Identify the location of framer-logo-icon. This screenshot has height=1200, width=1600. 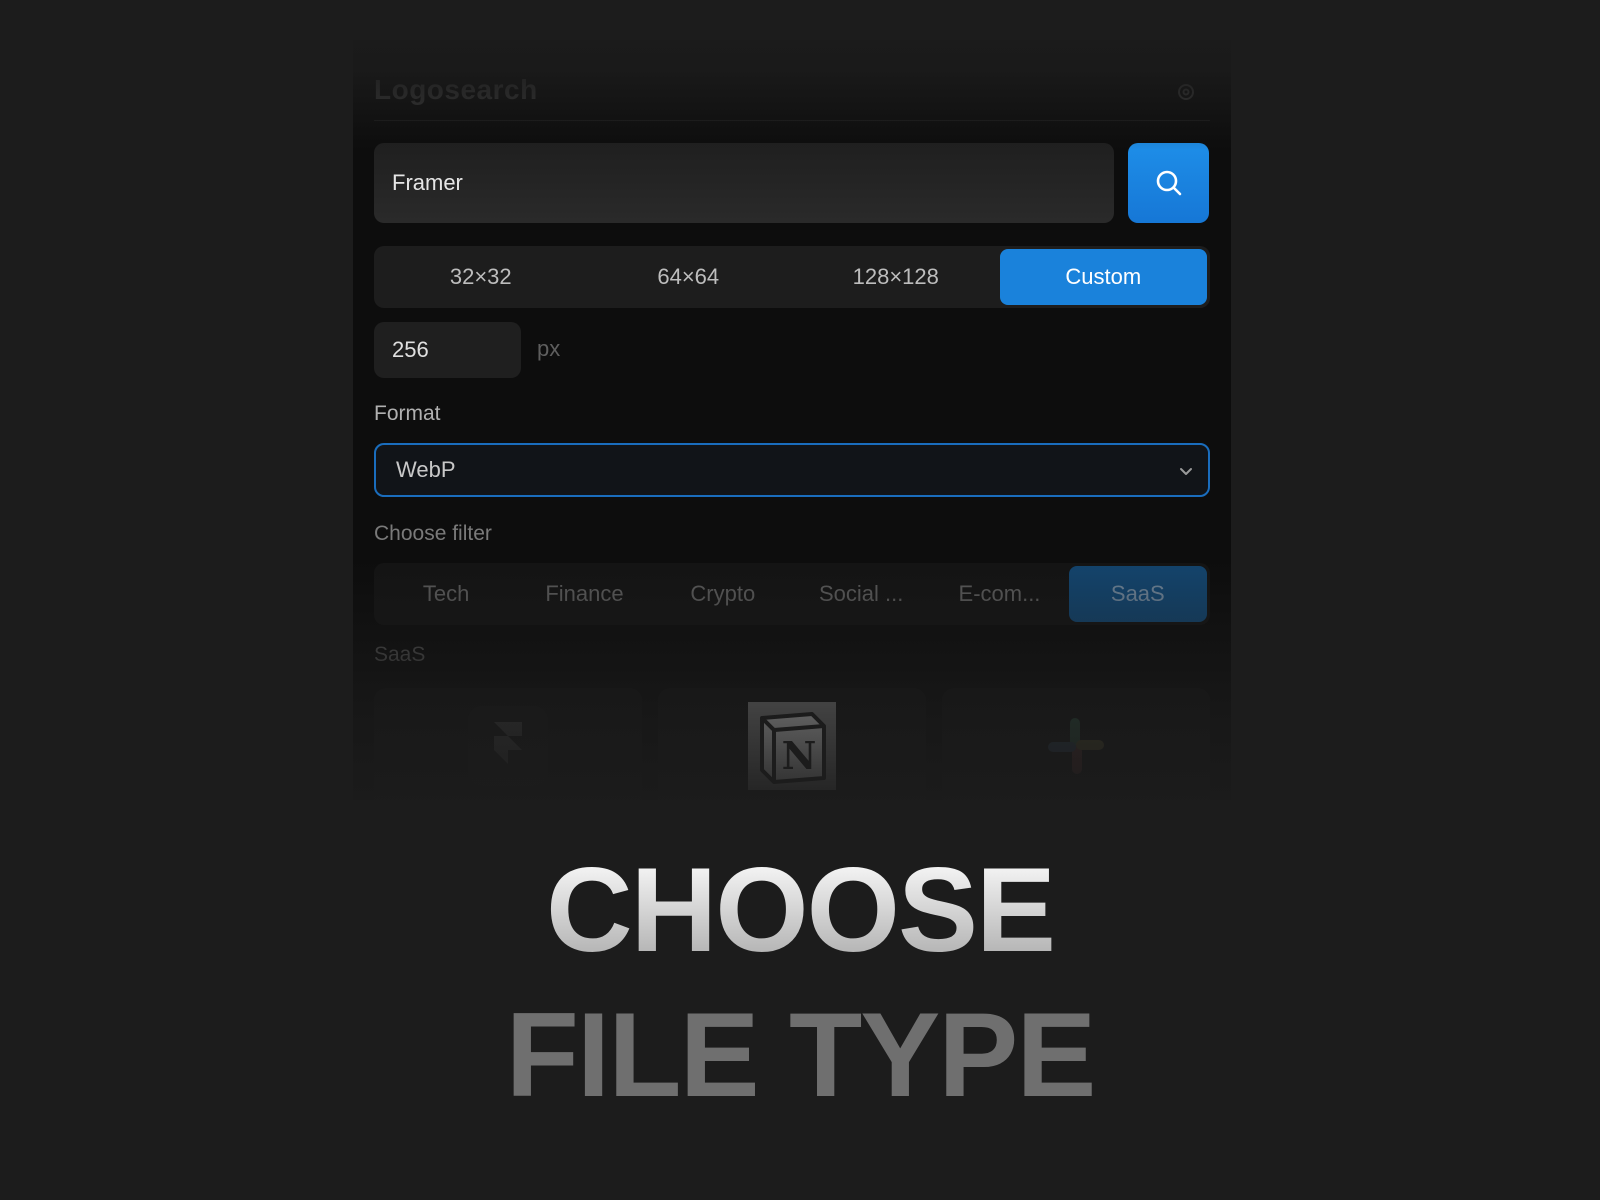
(508, 746).